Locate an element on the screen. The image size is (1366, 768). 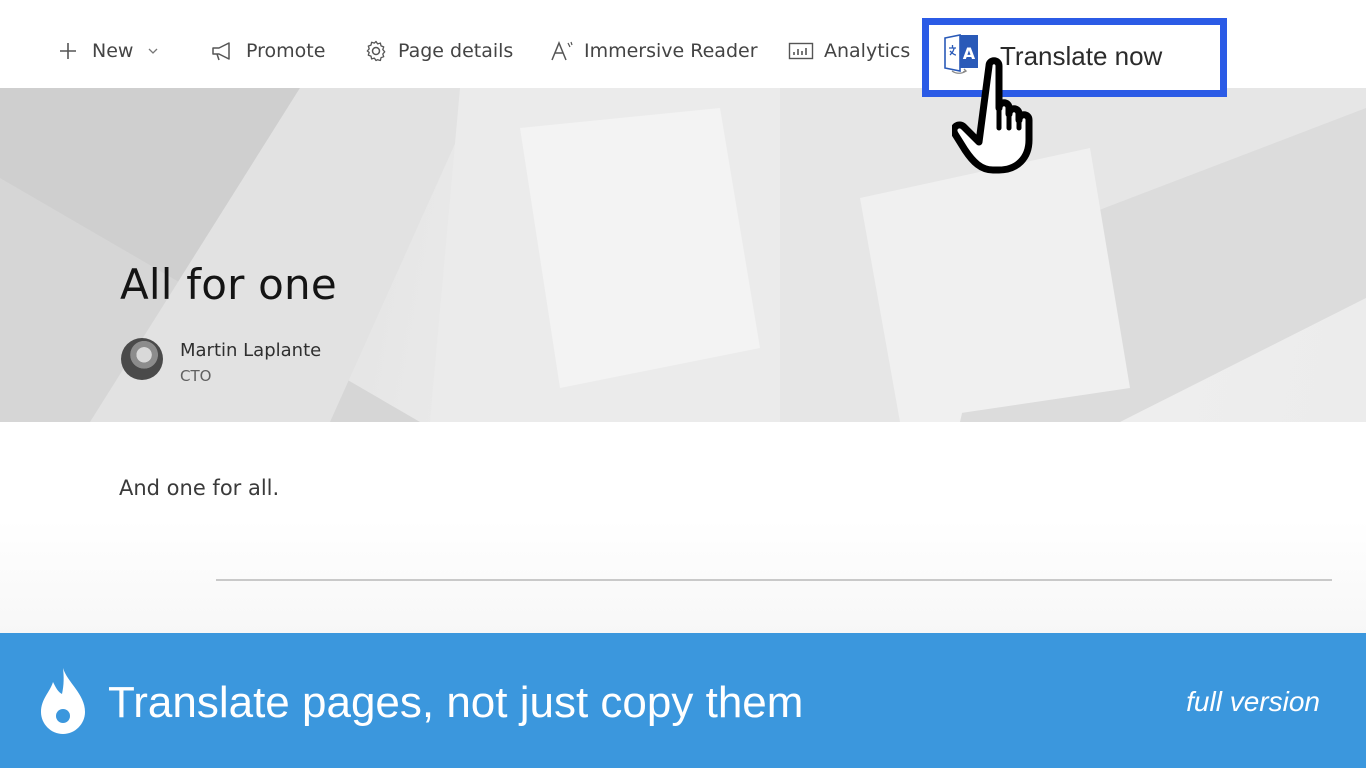
immersive-reader-button: Immersive Reader is located at coordinates (654, 51).